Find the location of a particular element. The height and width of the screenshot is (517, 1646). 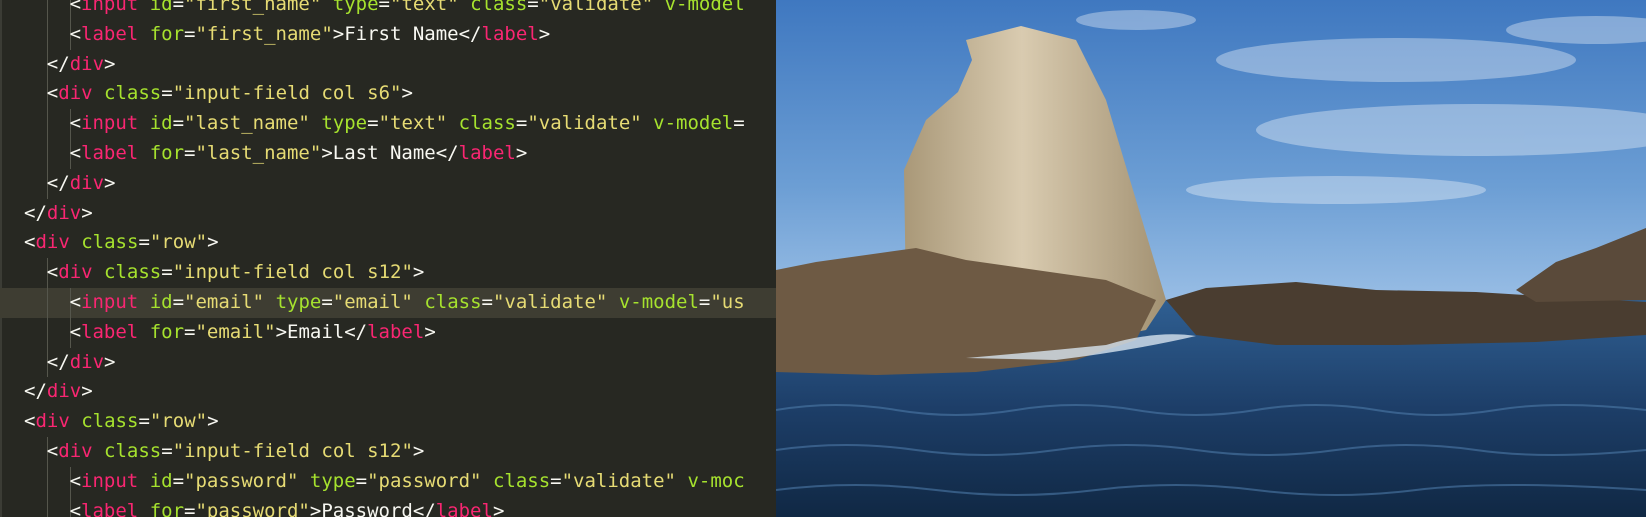

code-line: <label for="password">Password</label> is located at coordinates (388, 506).